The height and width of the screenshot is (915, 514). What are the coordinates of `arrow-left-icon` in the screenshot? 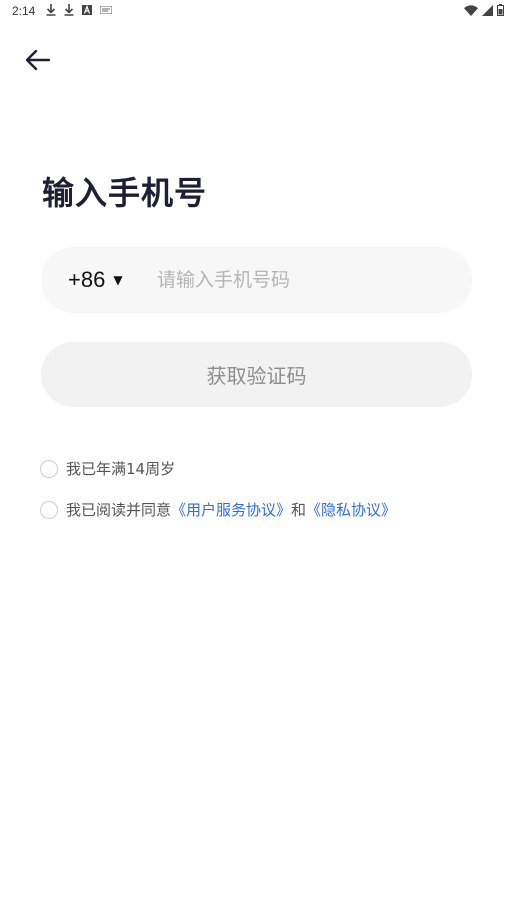 It's located at (38, 62).